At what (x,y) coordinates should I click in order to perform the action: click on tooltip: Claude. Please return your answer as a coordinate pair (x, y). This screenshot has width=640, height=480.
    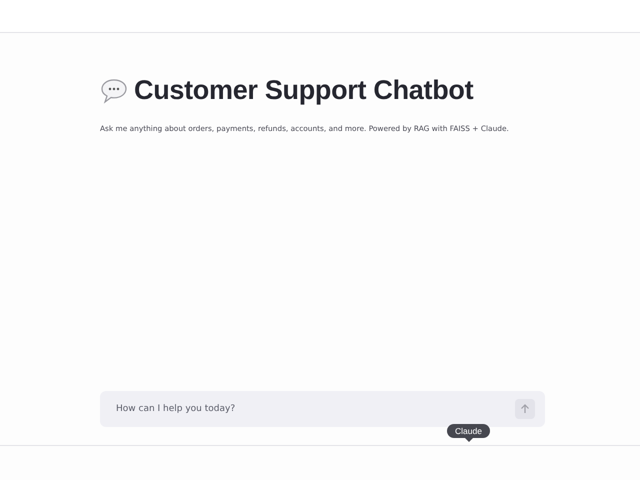
    Looking at the image, I should click on (468, 431).